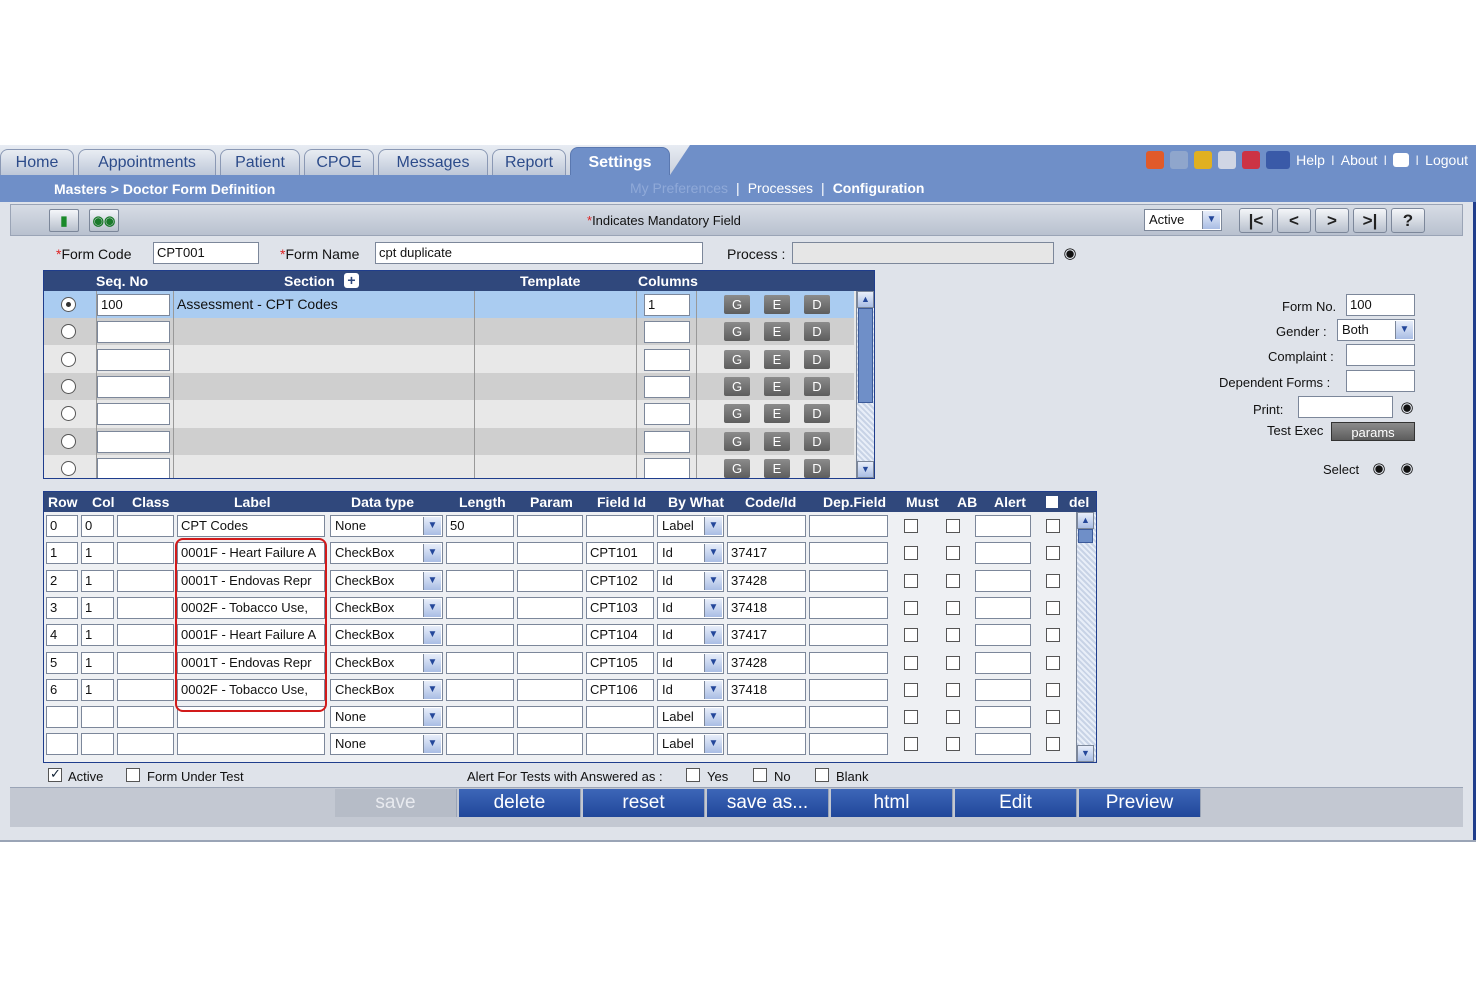  Describe the element at coordinates (679, 188) in the screenshot. I see `my-preferences-link: My Preferences` at that location.